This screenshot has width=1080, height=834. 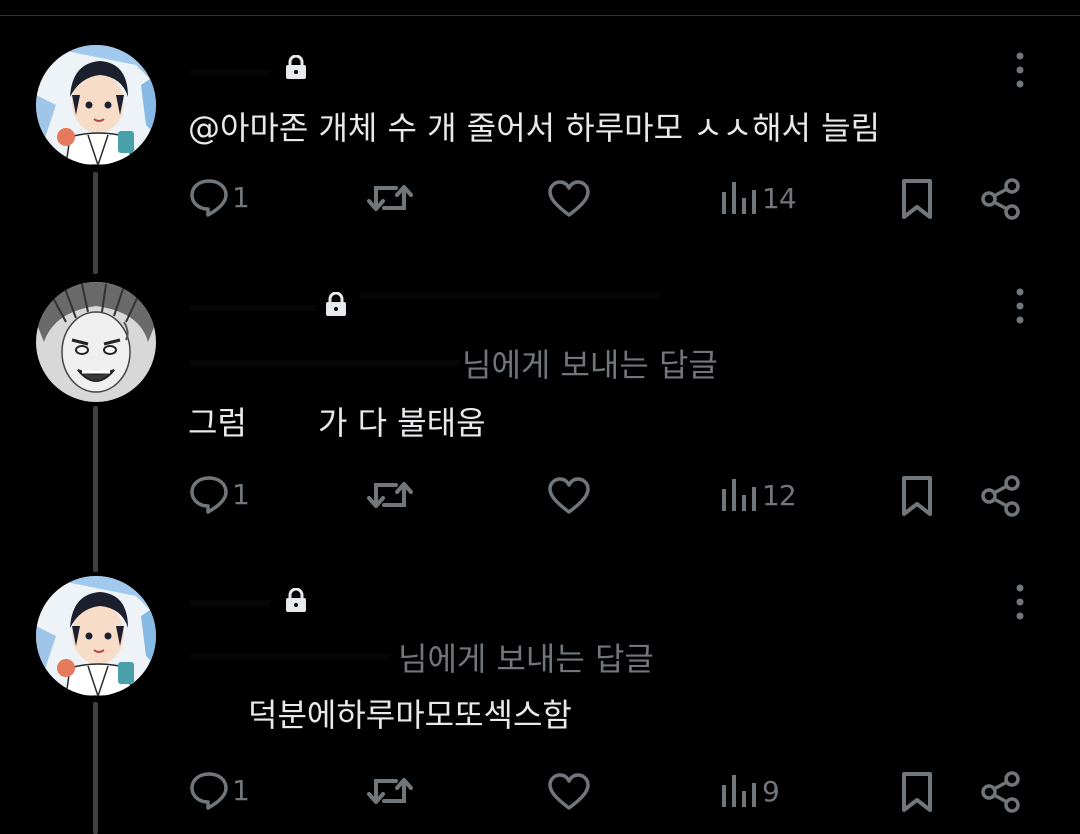 I want to click on views-count: 12, so click(x=779, y=495).